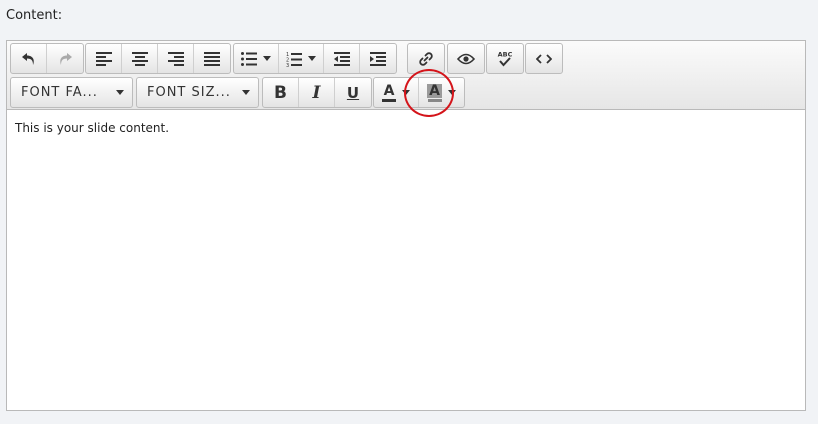 This screenshot has height=424, width=818. What do you see at coordinates (294, 59) in the screenshot?
I see `numbered-list-icon: 123` at bounding box center [294, 59].